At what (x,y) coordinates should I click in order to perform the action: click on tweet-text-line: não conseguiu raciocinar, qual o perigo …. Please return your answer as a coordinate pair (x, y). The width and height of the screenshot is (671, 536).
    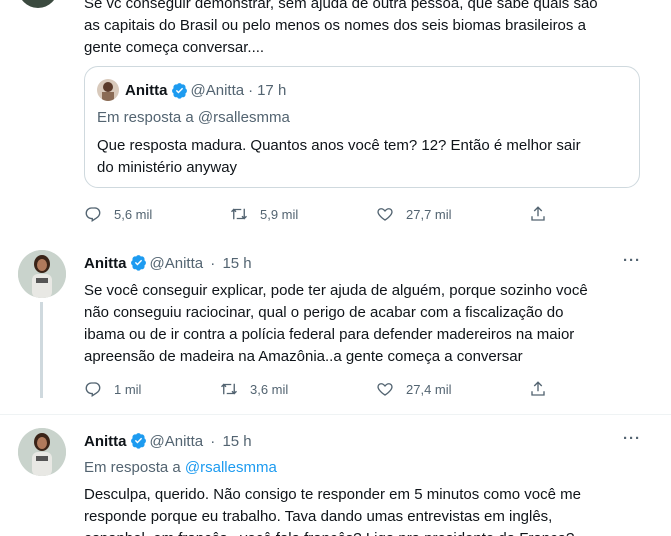
    Looking at the image, I should click on (324, 312).